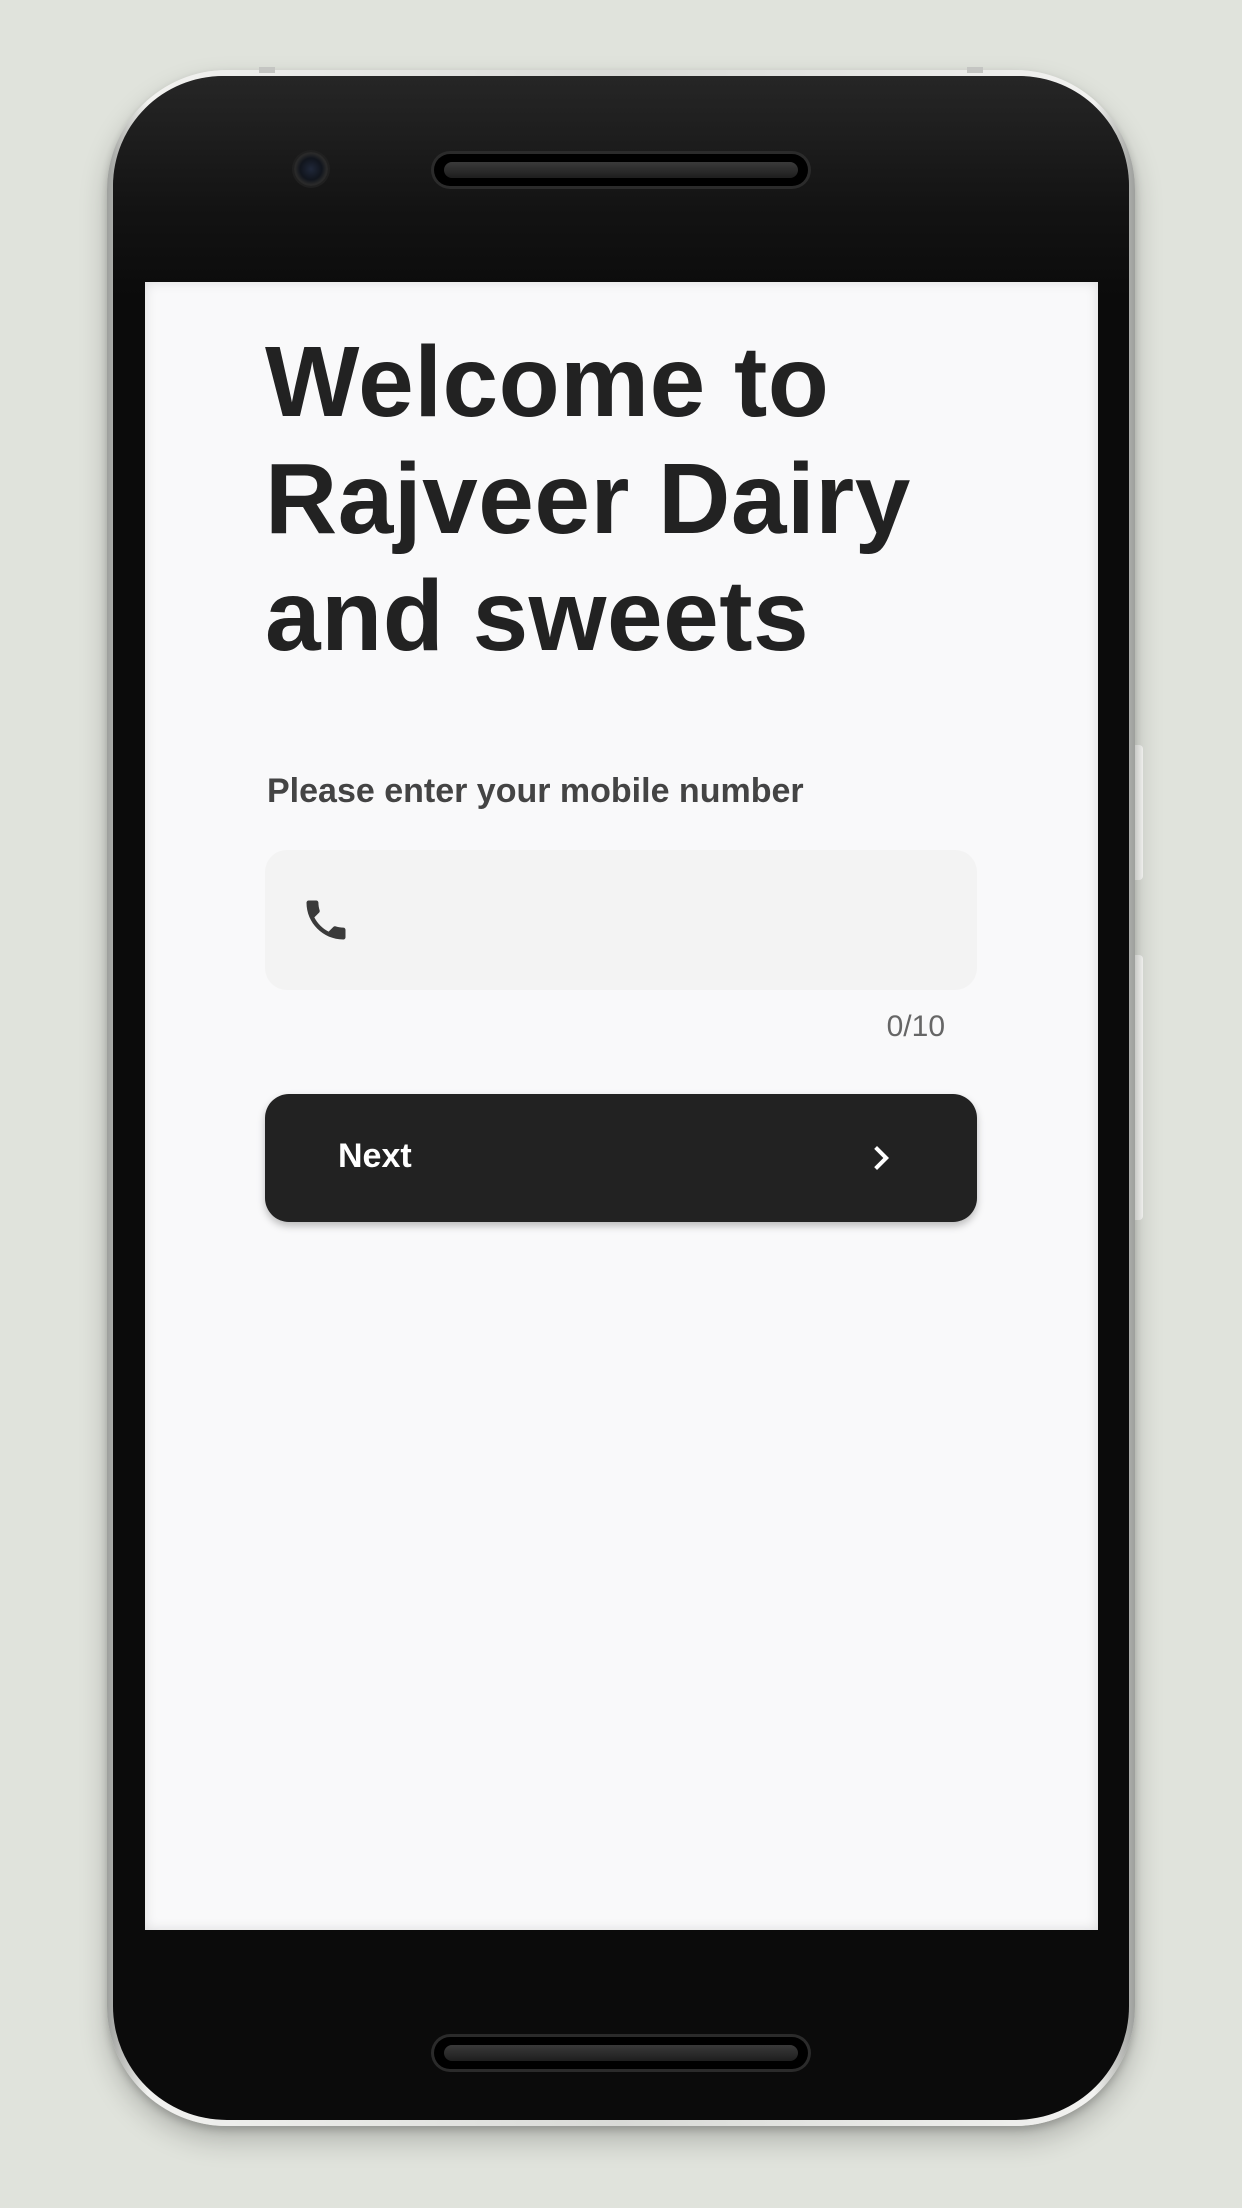  What do you see at coordinates (537, 616) in the screenshot?
I see `welcome-title-line: and sweets` at bounding box center [537, 616].